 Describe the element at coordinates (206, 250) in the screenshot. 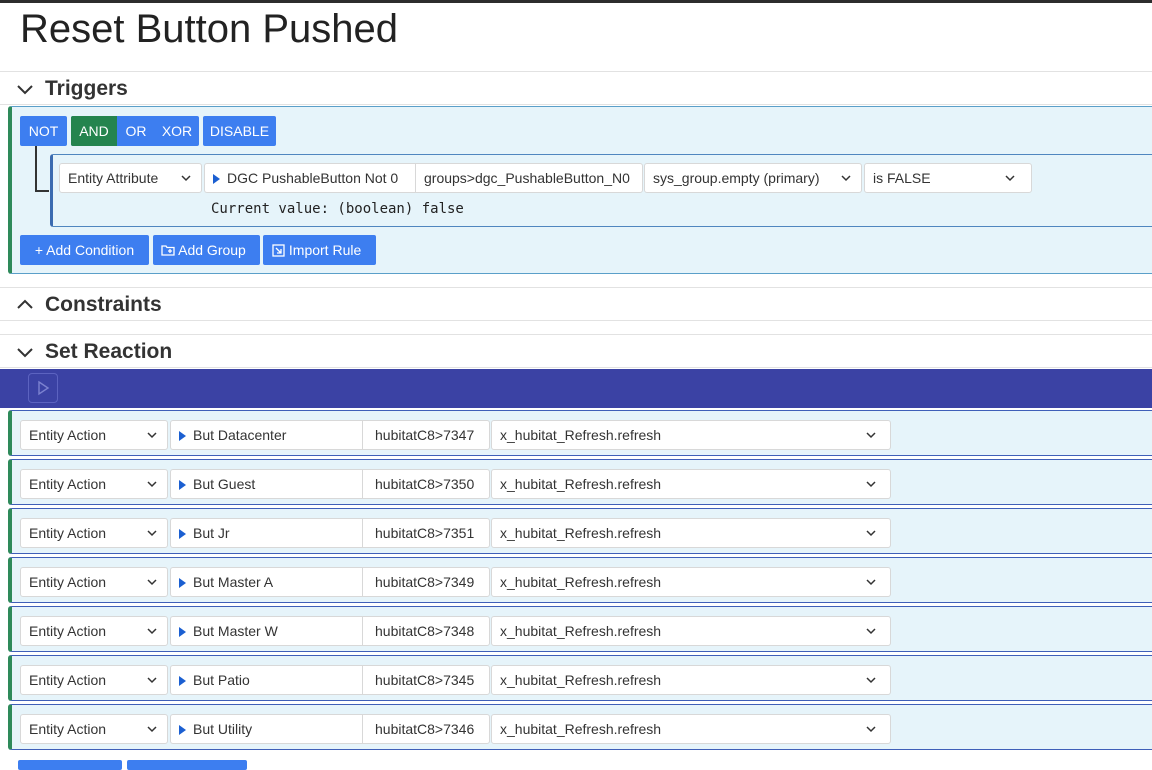

I see `add-group-button: Add Group` at that location.